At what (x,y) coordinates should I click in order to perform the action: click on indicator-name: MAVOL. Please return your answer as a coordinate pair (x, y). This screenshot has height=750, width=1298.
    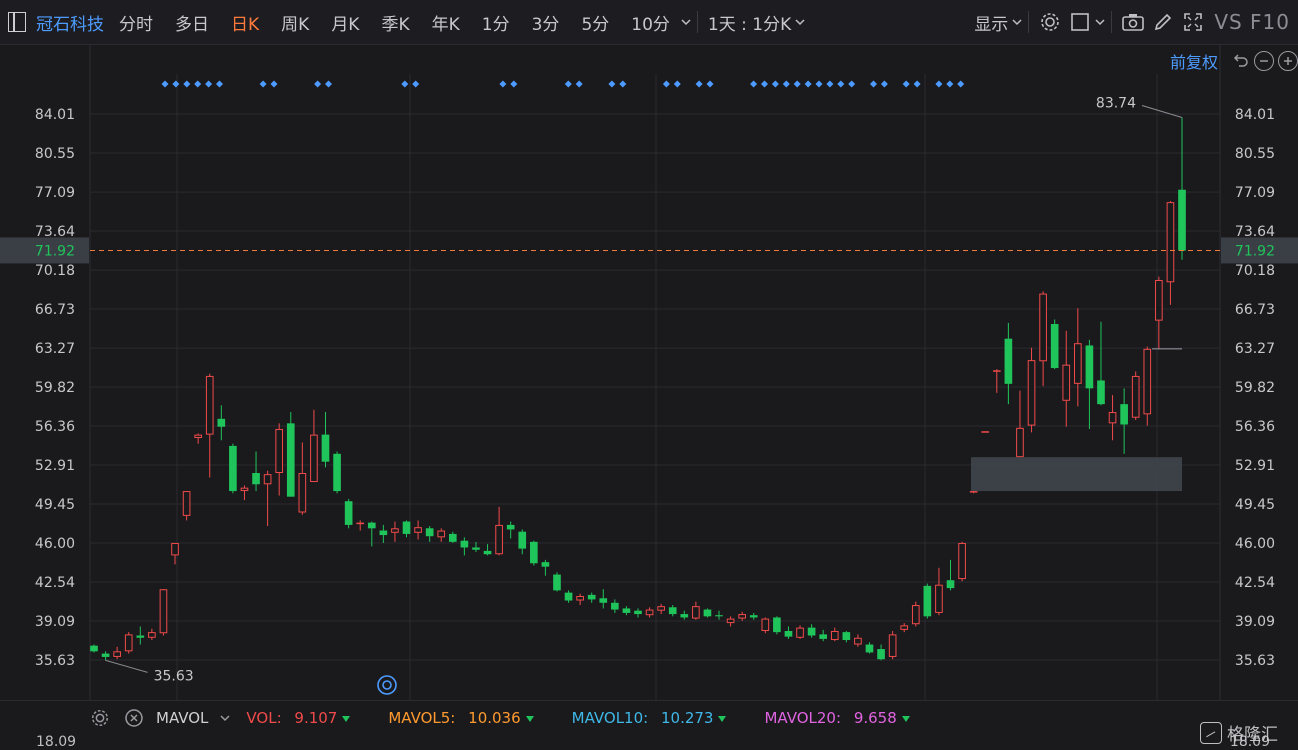
    Looking at the image, I should click on (182, 718).